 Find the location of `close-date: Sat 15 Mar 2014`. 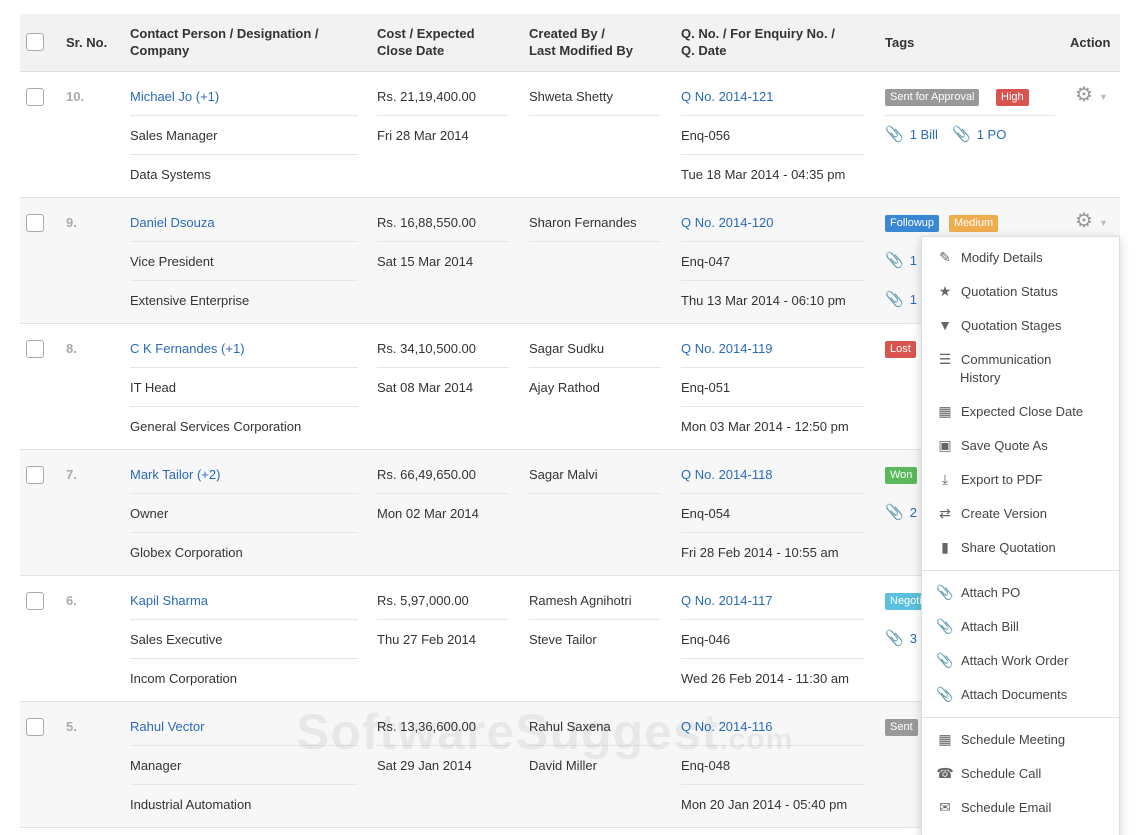

close-date: Sat 15 Mar 2014 is located at coordinates (425, 261).